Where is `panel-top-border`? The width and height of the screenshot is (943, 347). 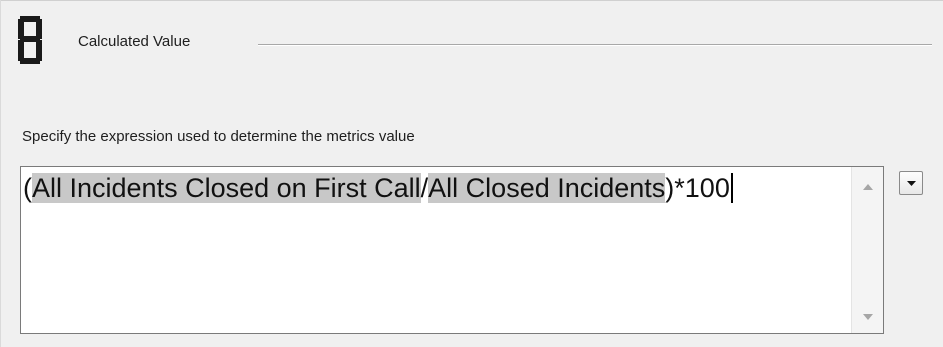 panel-top-border is located at coordinates (471, 0).